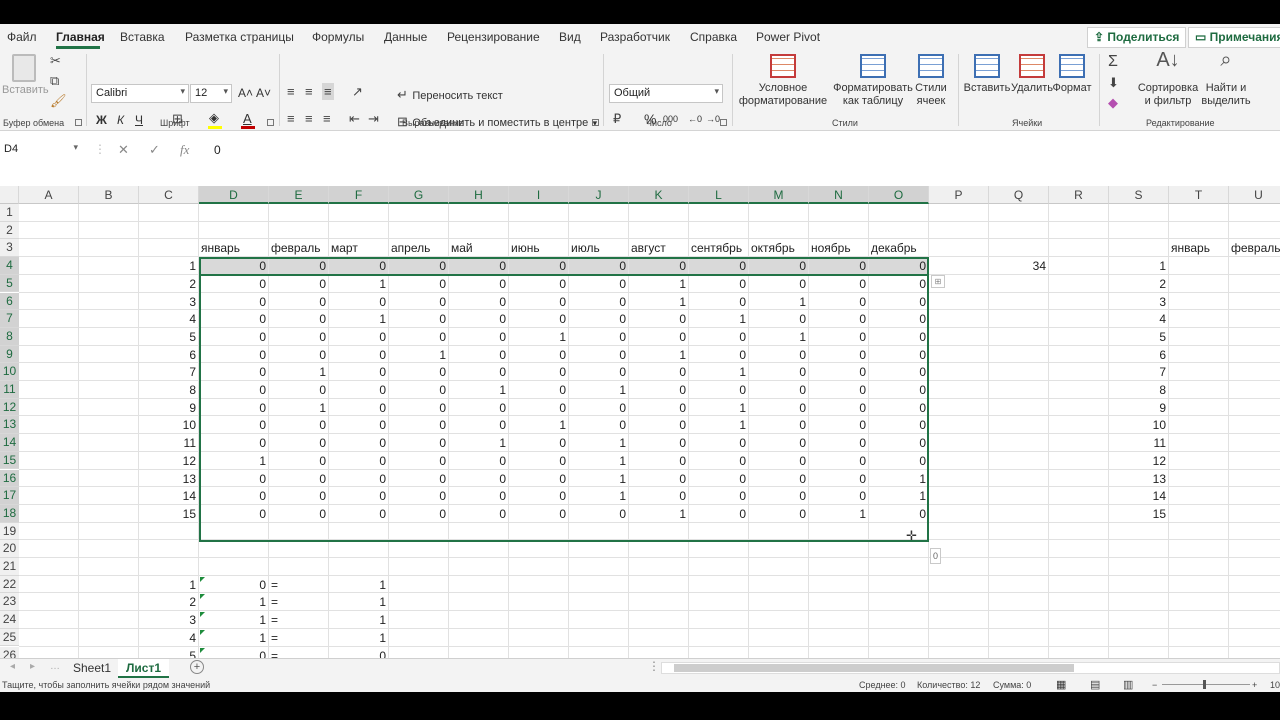 The height and width of the screenshot is (720, 1280). I want to click on row-header-14: 14, so click(9, 443).